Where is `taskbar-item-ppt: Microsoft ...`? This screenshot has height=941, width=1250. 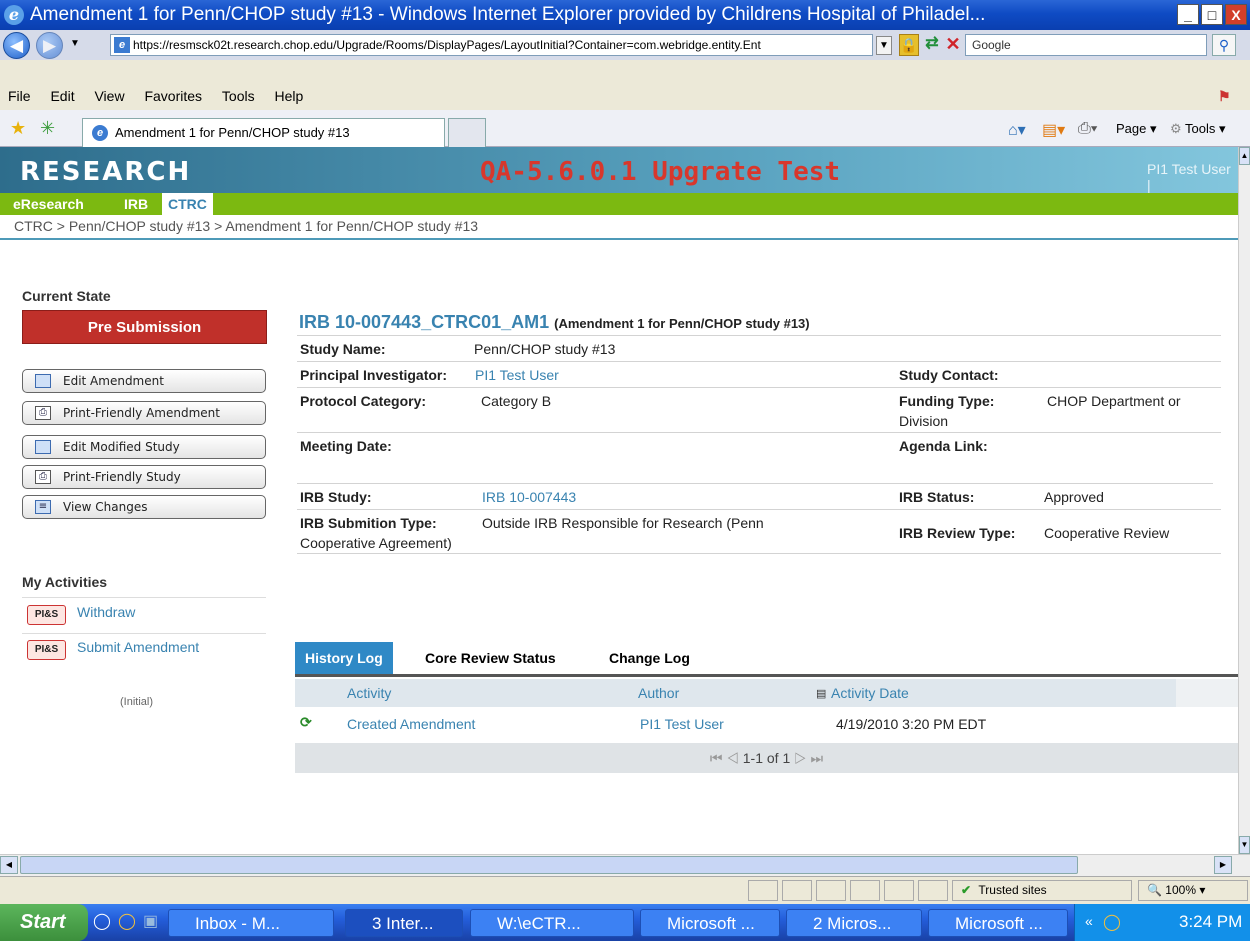
taskbar-item-ppt: Microsoft ... is located at coordinates (998, 923).